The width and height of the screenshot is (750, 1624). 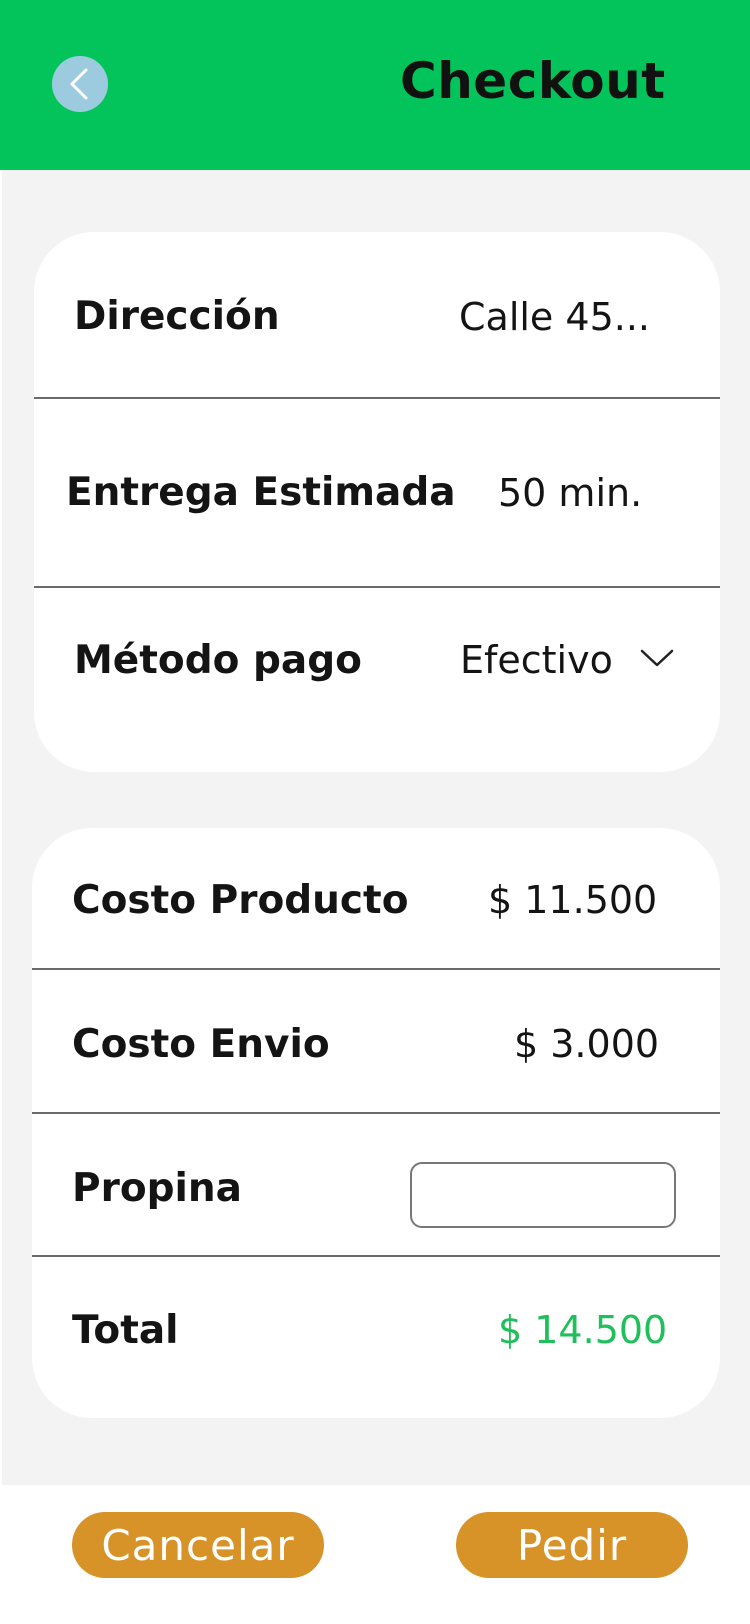 What do you see at coordinates (125, 1330) in the screenshot?
I see `total-label: Total` at bounding box center [125, 1330].